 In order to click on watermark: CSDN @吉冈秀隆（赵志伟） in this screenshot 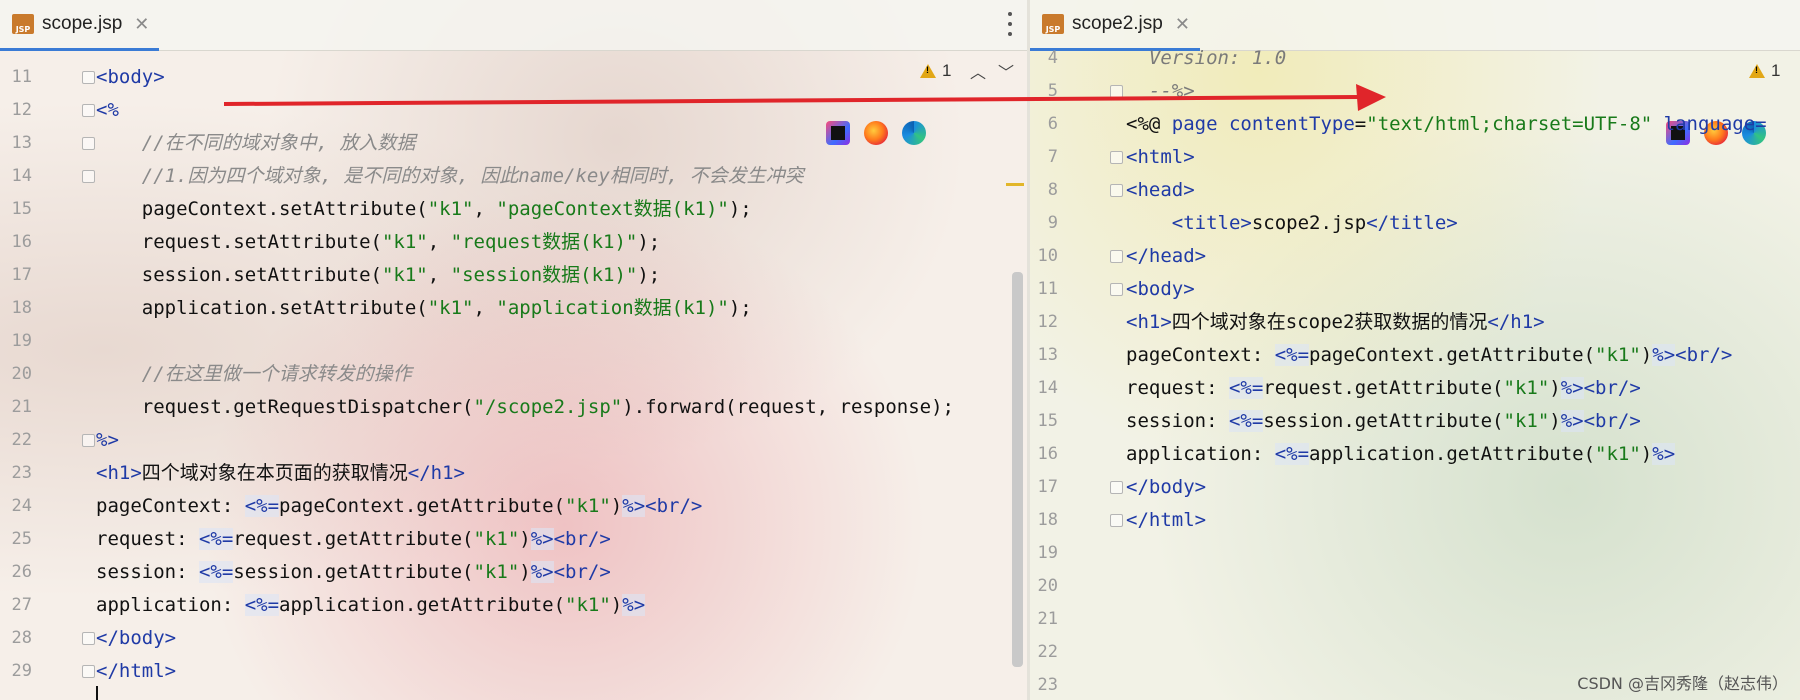, I will do `click(1682, 683)`.